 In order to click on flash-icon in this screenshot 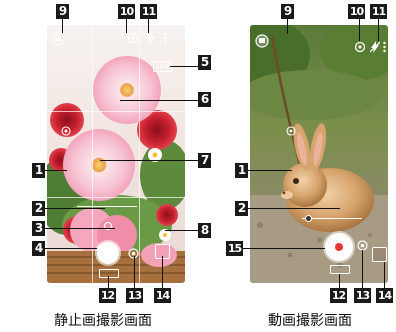, I will do `click(151, 38)`.